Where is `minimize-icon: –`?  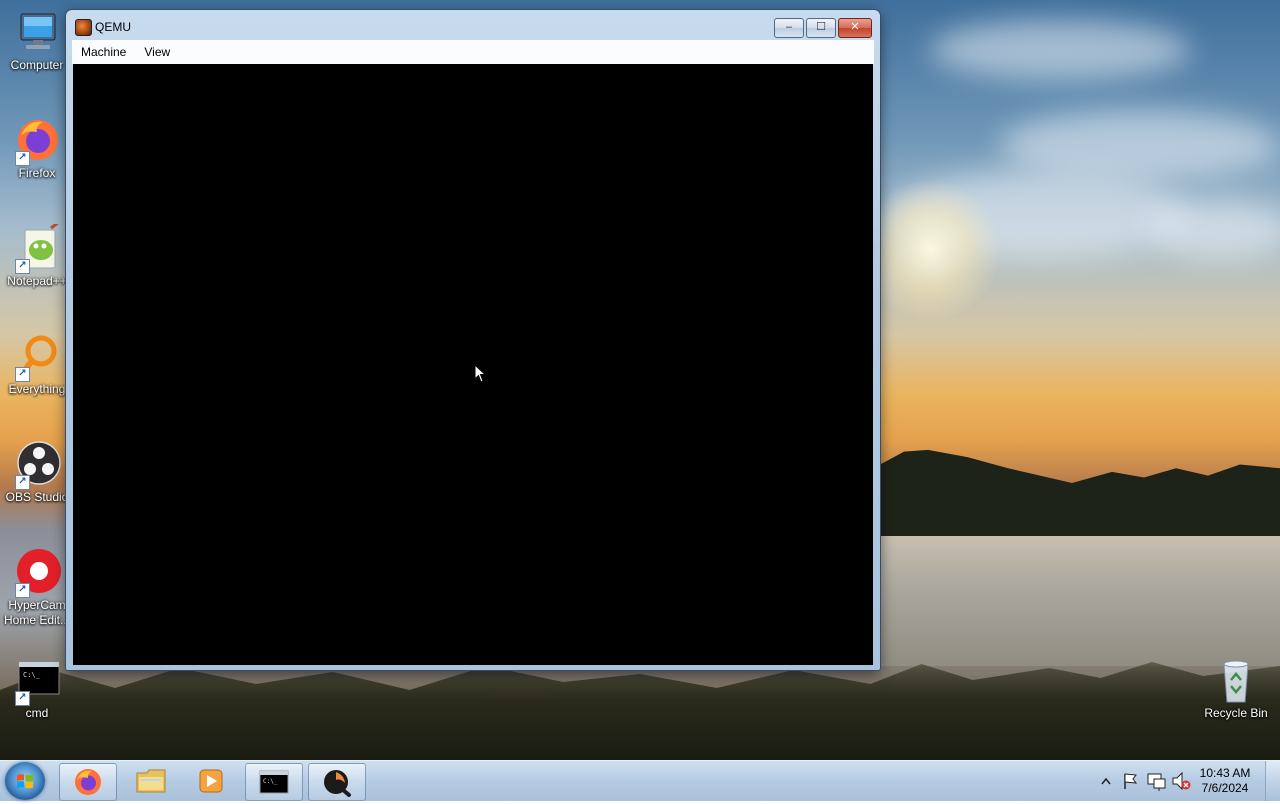 minimize-icon: – is located at coordinates (789, 27).